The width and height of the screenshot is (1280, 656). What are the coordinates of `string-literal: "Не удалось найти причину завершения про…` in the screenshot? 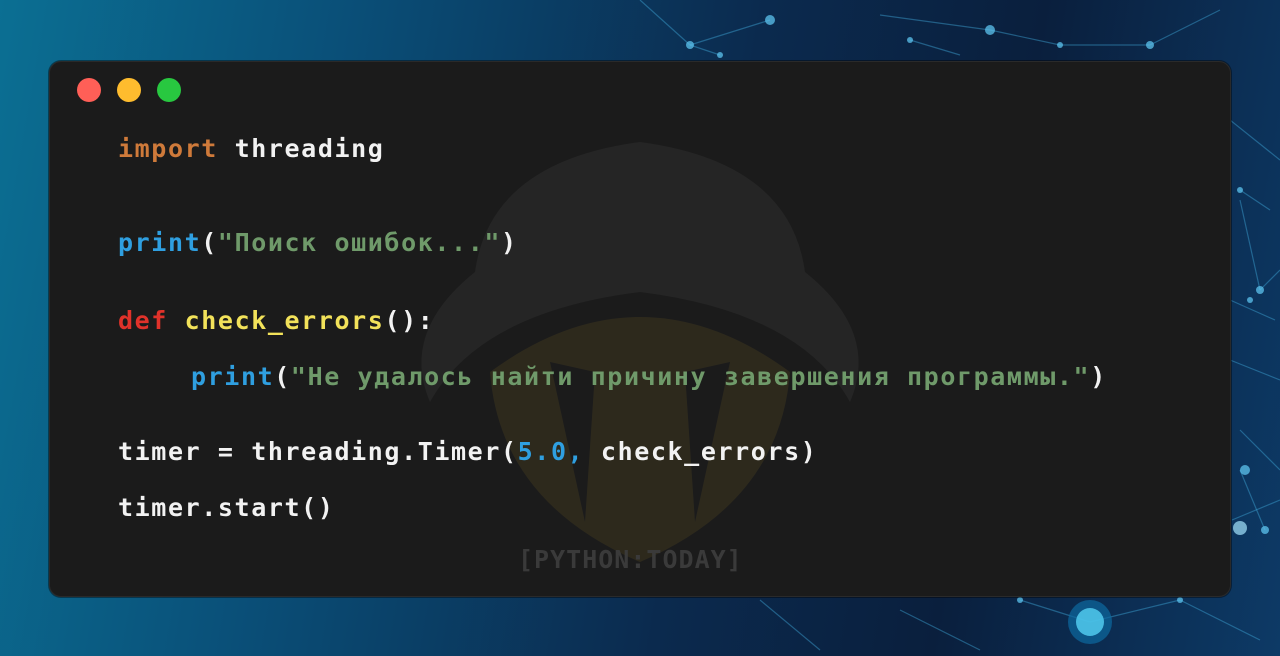 It's located at (690, 376).